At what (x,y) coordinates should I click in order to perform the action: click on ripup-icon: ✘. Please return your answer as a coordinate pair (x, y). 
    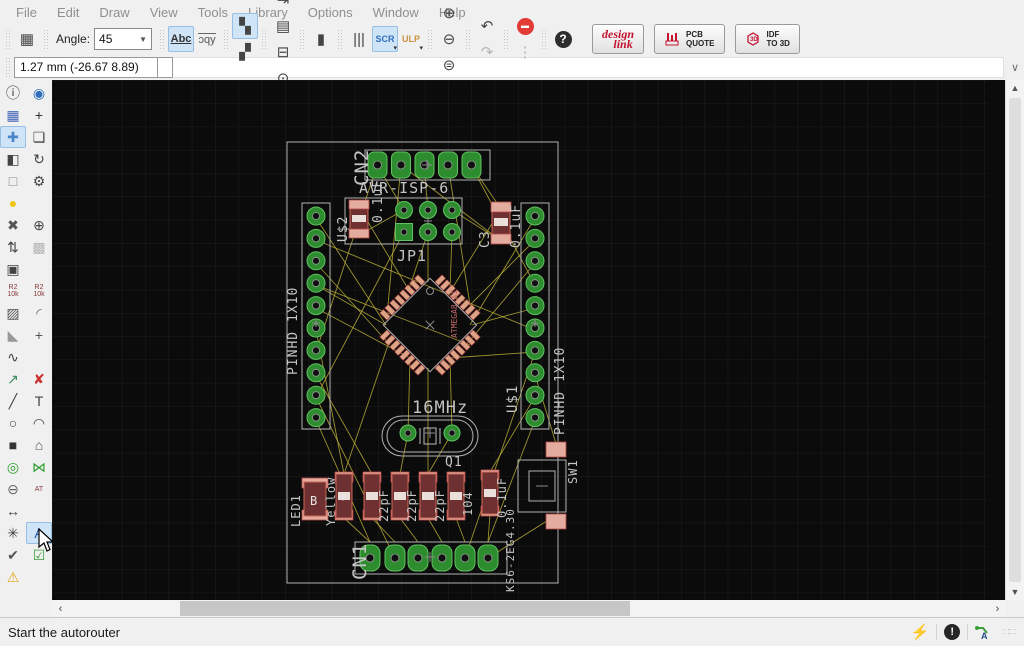
    Looking at the image, I should click on (39, 379).